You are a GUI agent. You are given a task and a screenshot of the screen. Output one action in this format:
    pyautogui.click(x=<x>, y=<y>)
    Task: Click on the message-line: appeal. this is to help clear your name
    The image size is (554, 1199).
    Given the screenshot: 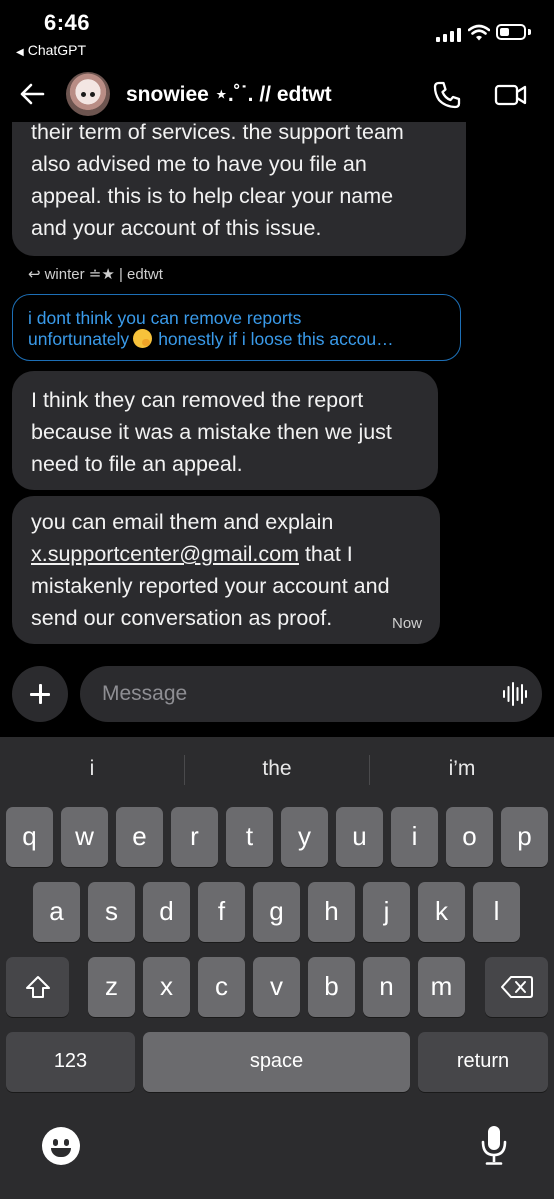 What is the action you would take?
    pyautogui.click(x=212, y=196)
    